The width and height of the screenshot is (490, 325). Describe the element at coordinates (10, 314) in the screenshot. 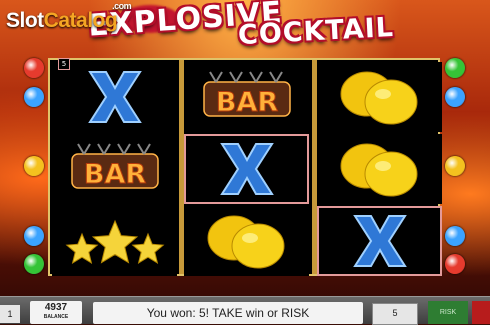

I see `lines-value: 1` at that location.